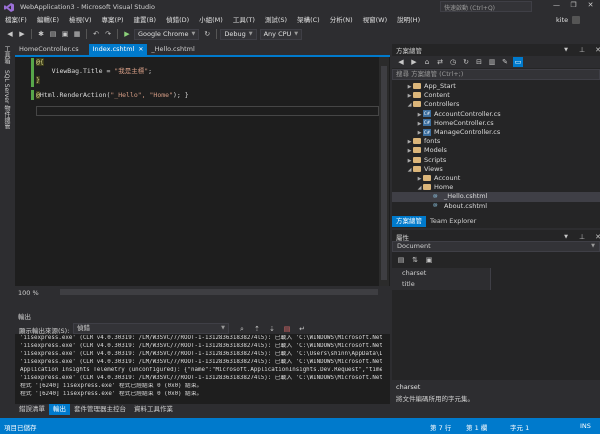 The image size is (600, 434). Describe the element at coordinates (496, 260) in the screenshot. I see `properties-toolbar: ▤ ⇅ ▣` at that location.